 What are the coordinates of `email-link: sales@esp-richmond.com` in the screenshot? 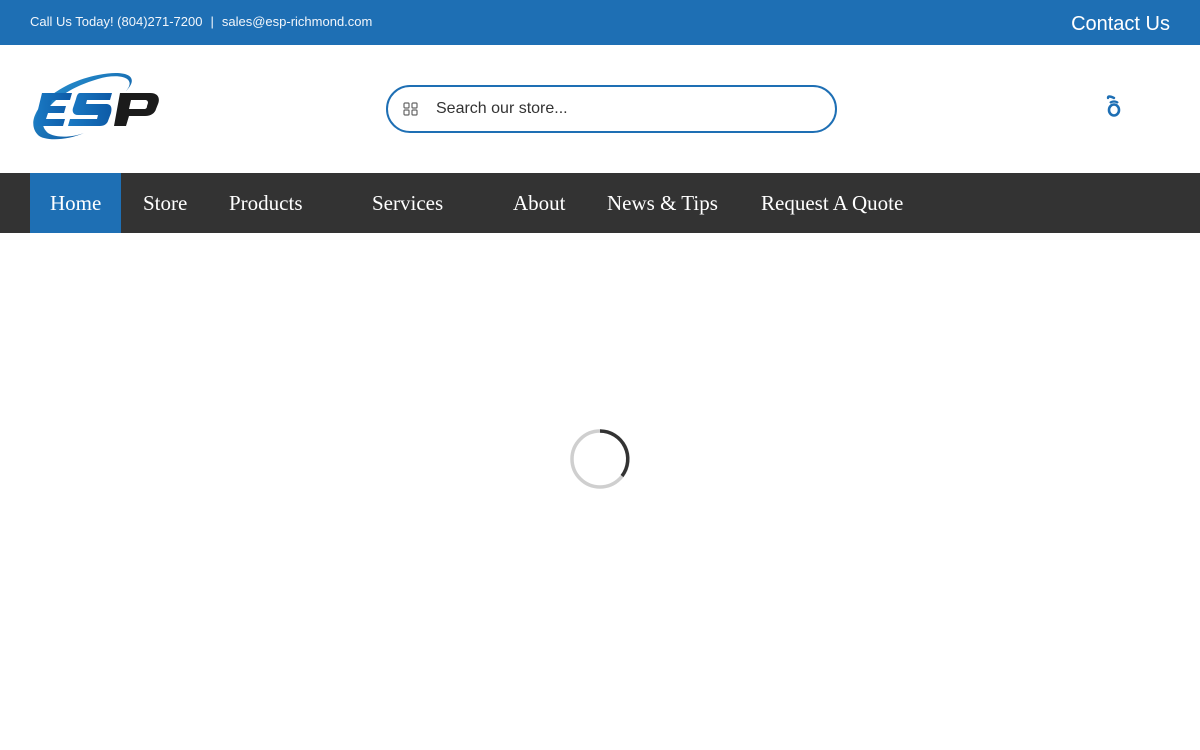 It's located at (297, 21).